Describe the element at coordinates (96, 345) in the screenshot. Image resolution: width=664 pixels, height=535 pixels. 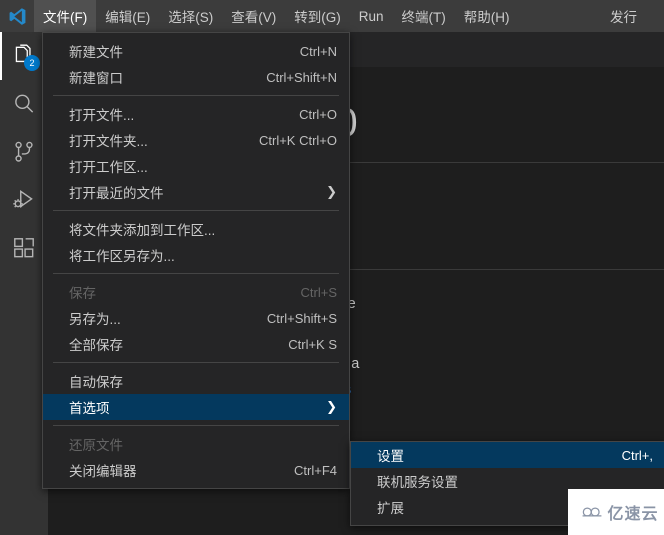
I see `menu-item-label: 全部保存` at that location.